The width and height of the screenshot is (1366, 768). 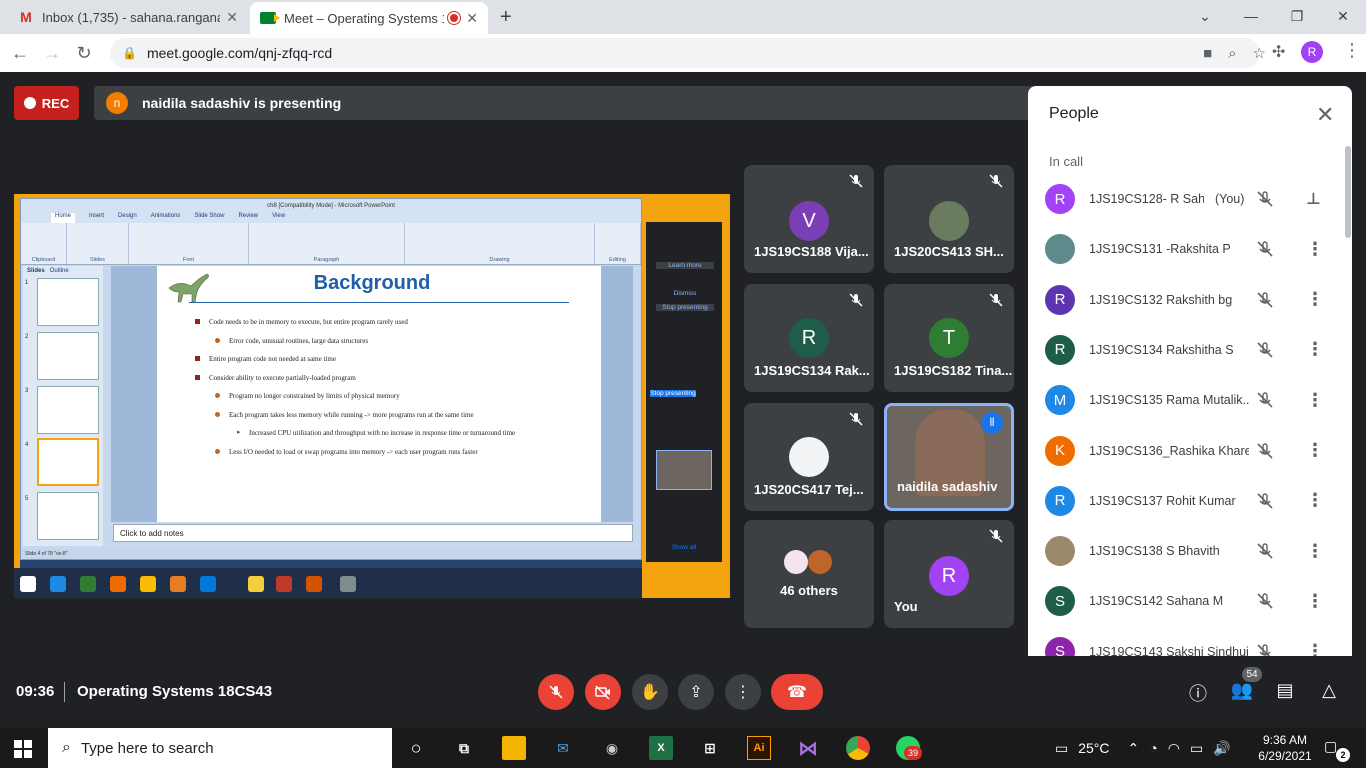 I want to click on meeting-time: 09:36, so click(x=35, y=691).